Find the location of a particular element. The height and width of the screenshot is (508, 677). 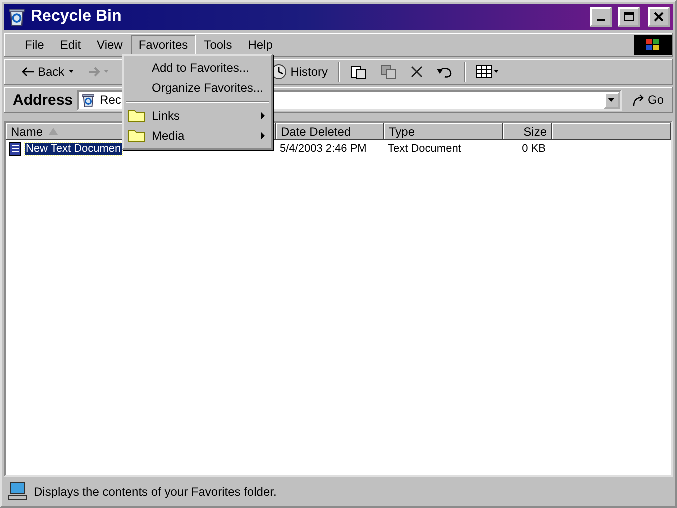

column-header: Size is located at coordinates (527, 131).